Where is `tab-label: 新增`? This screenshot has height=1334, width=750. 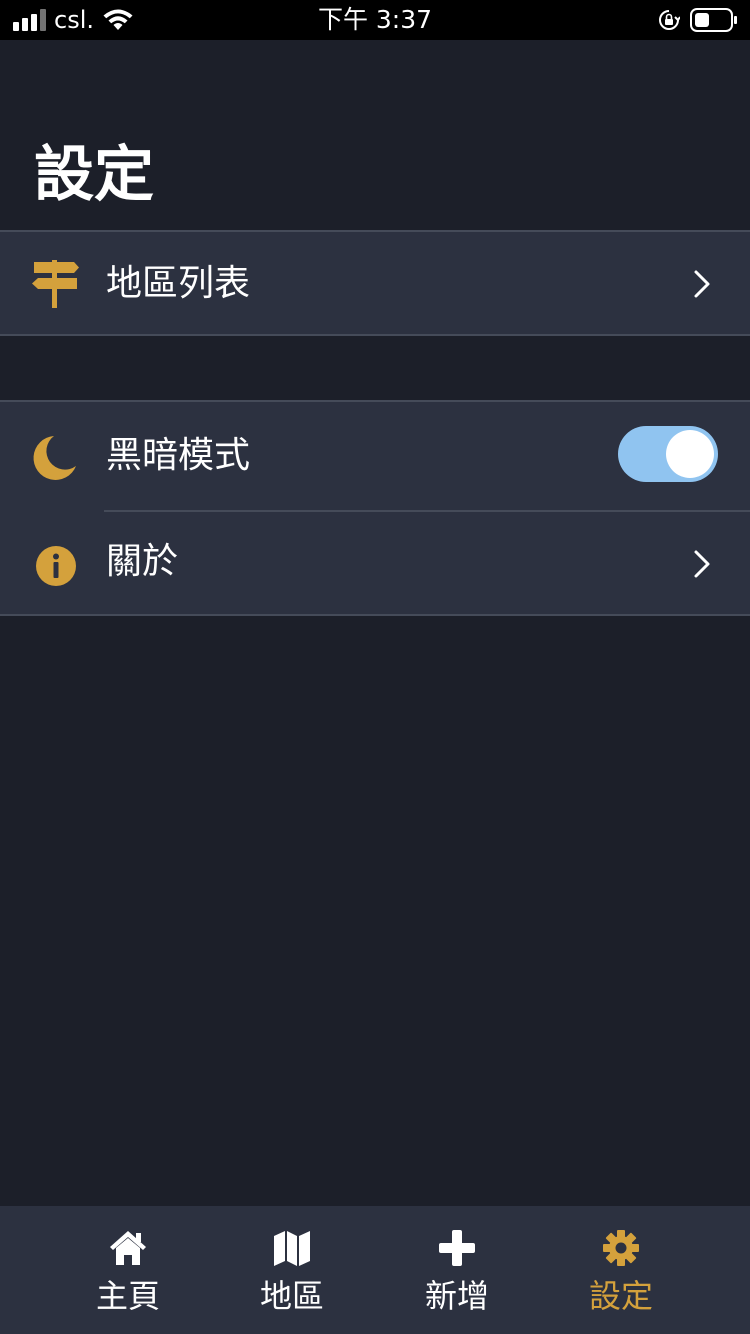
tab-label: 新增 is located at coordinates (456, 1296).